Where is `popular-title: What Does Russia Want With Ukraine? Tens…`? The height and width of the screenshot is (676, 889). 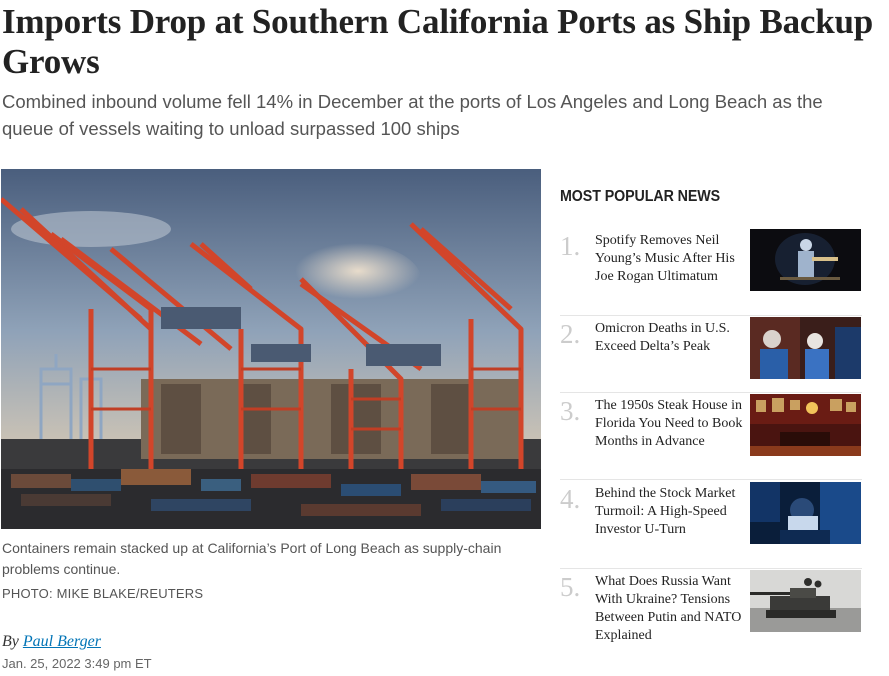 popular-title: What Does Russia Want With Ukraine? Tens… is located at coordinates (669, 609).